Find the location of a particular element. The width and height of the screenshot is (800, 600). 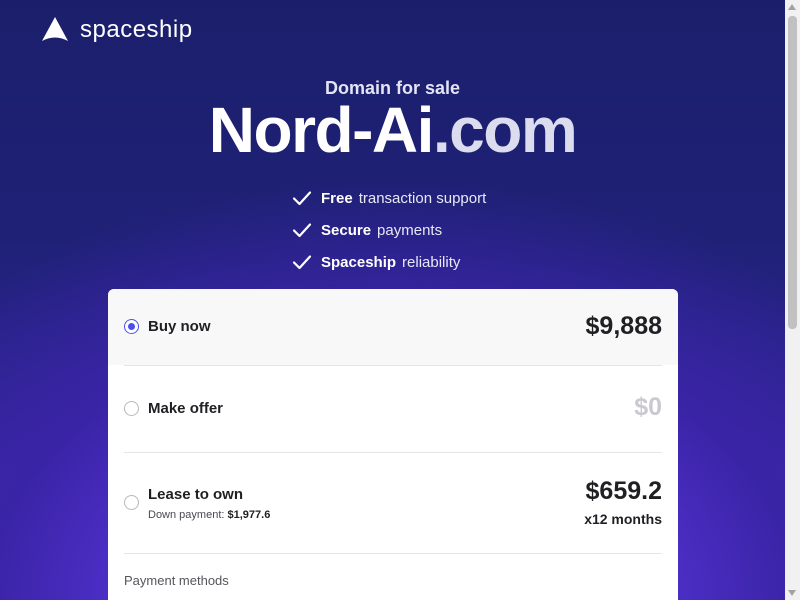

make-offer-option: Make offer $0 is located at coordinates (393, 409).